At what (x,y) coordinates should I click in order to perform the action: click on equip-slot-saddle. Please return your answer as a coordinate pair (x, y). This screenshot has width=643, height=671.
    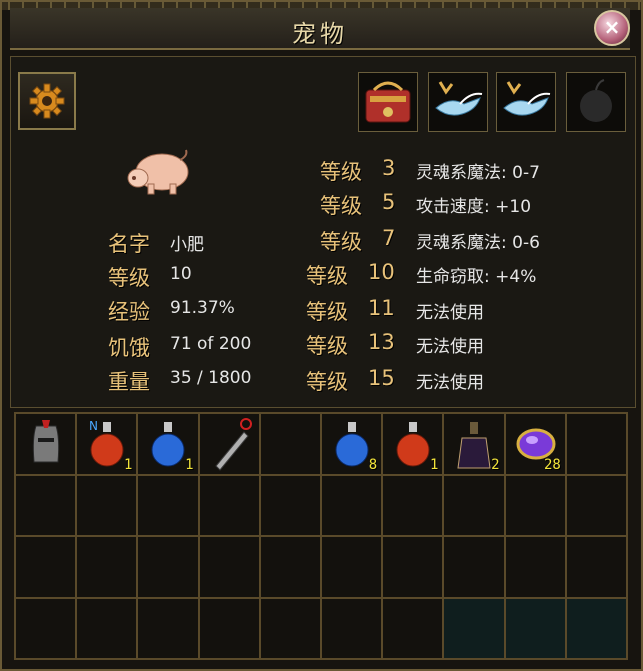
    Looking at the image, I should click on (388, 102).